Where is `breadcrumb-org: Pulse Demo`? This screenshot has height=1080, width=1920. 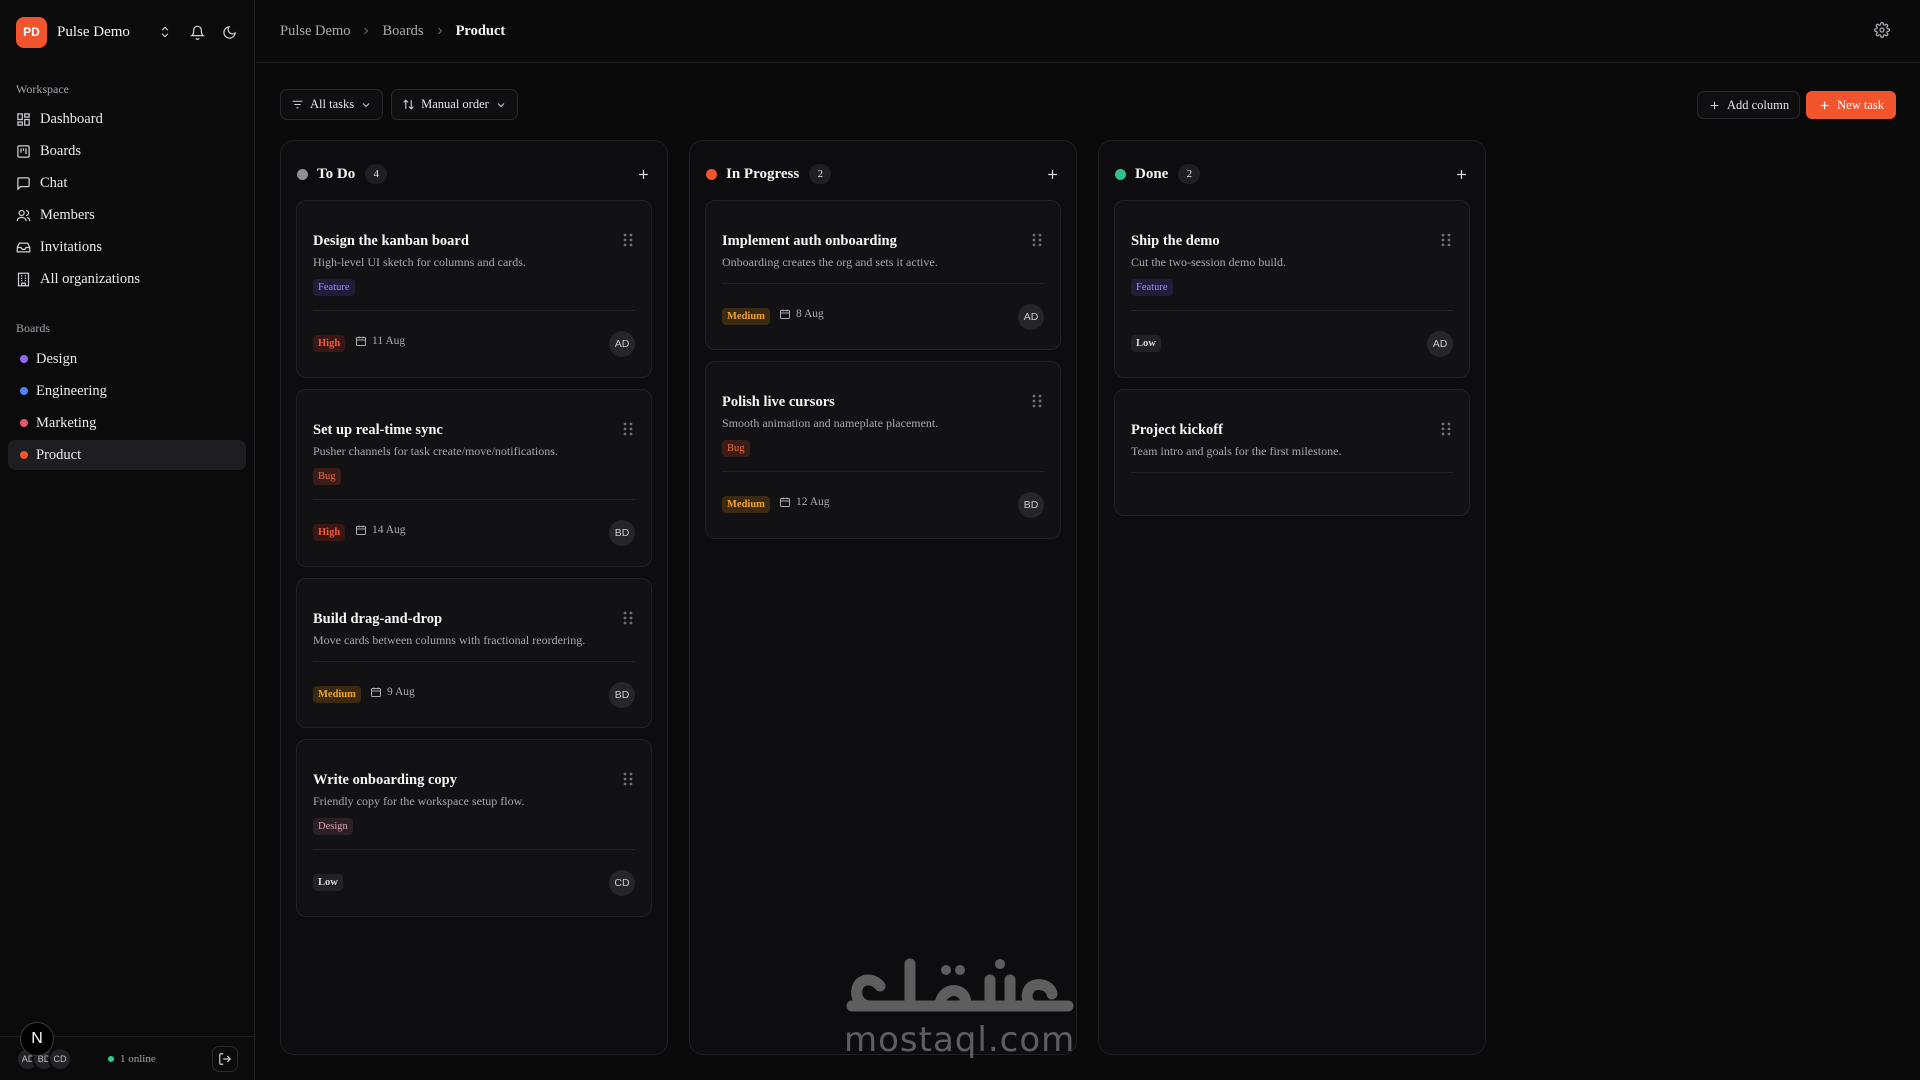 breadcrumb-org: Pulse Demo is located at coordinates (315, 31).